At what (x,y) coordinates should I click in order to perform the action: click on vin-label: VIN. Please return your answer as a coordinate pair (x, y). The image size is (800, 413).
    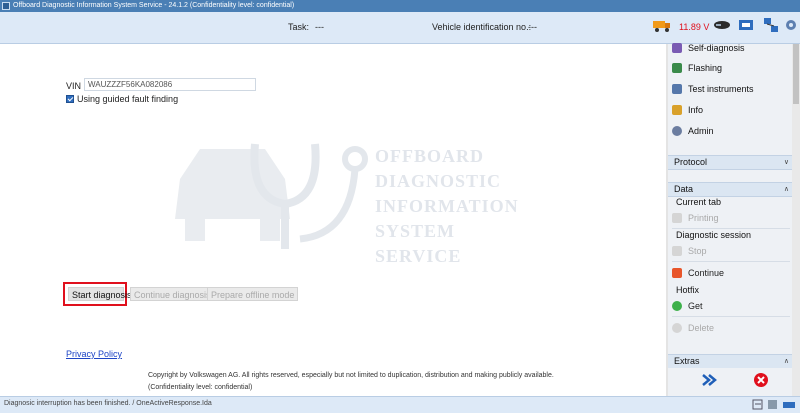
    Looking at the image, I should click on (74, 86).